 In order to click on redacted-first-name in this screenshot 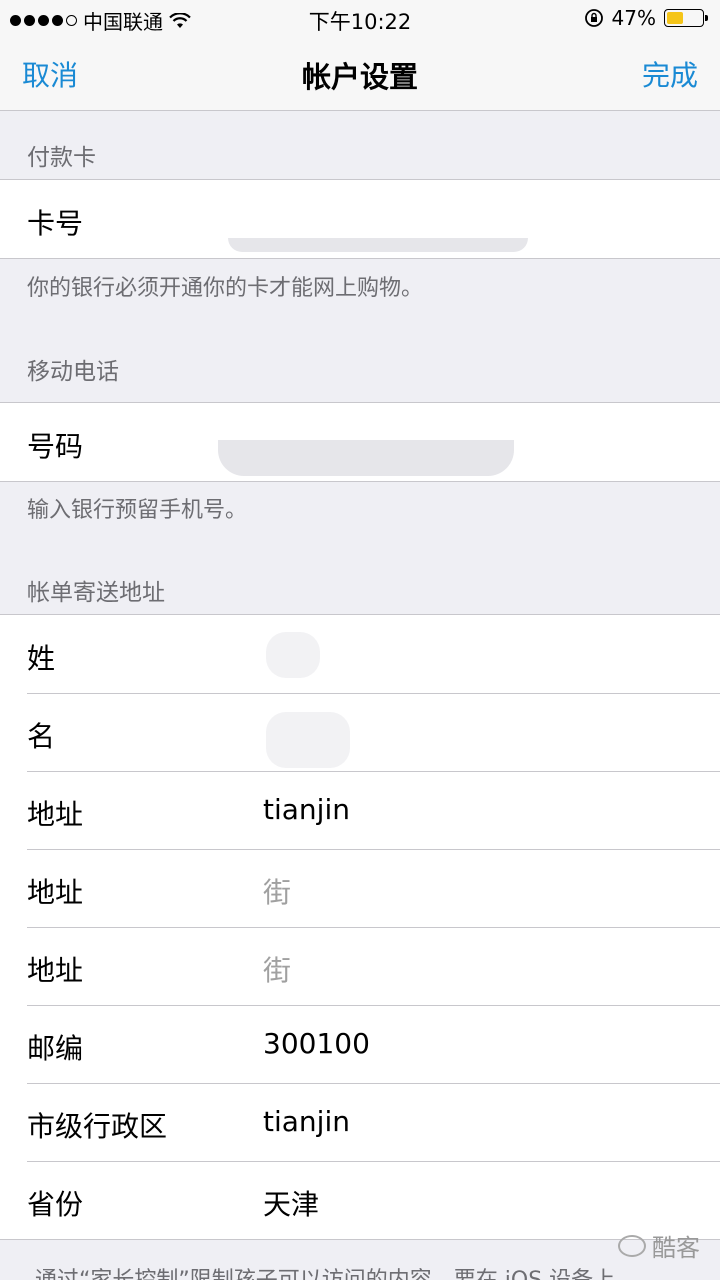, I will do `click(308, 740)`.